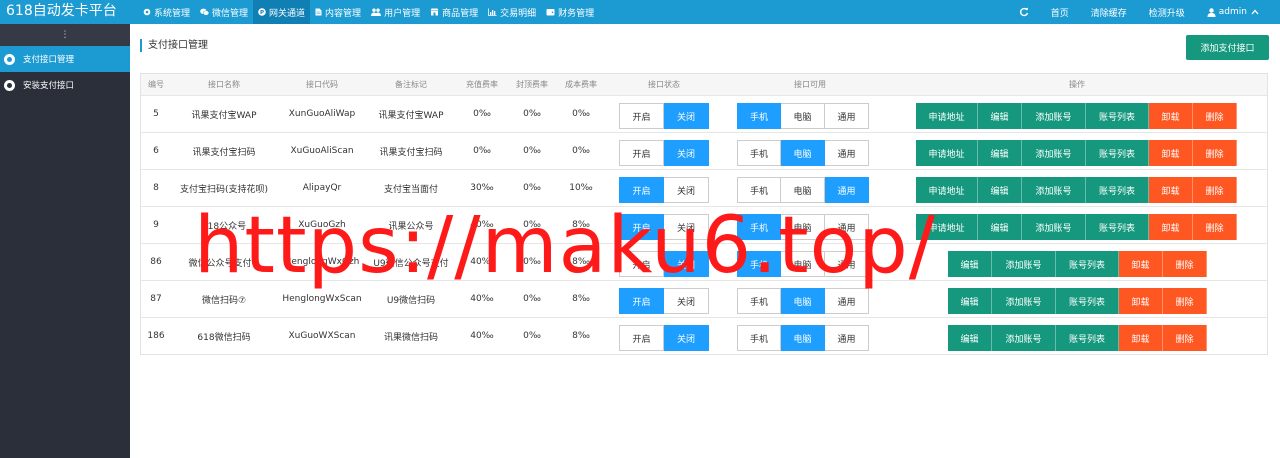 The height and width of the screenshot is (458, 1280). Describe the element at coordinates (410, 189) in the screenshot. I see `remark-cell: 支付宝当面付` at that location.